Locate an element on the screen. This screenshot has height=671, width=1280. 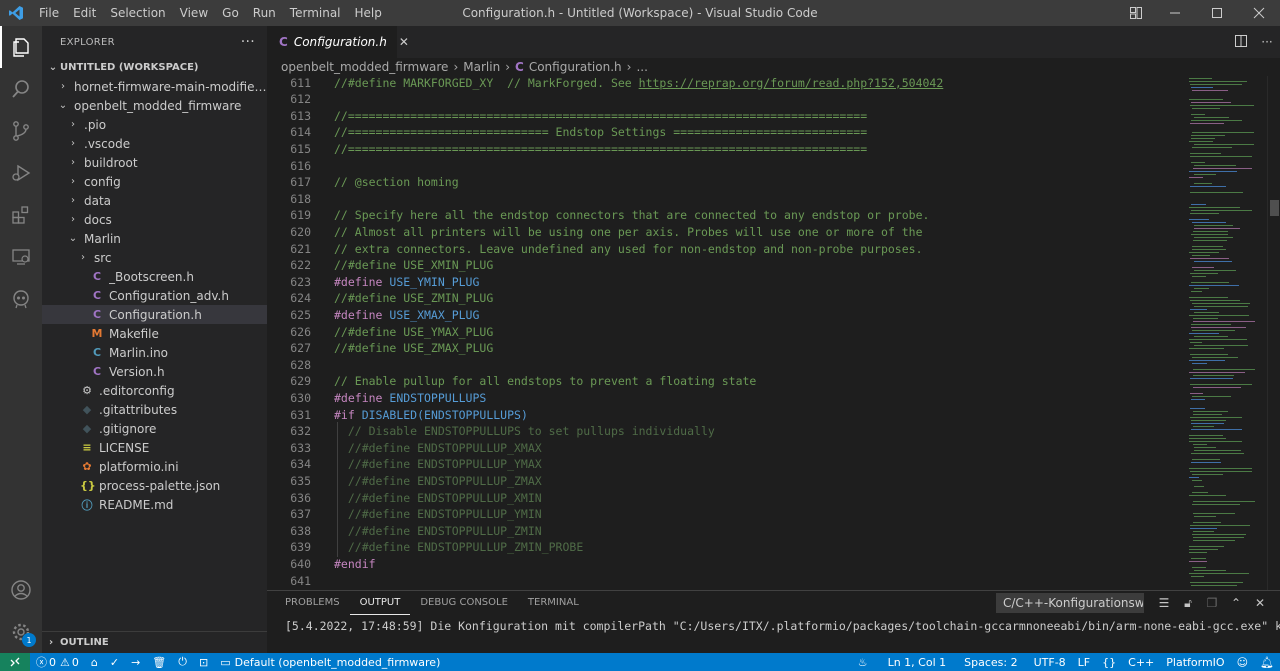
tree-item: › data is located at coordinates (154, 200).